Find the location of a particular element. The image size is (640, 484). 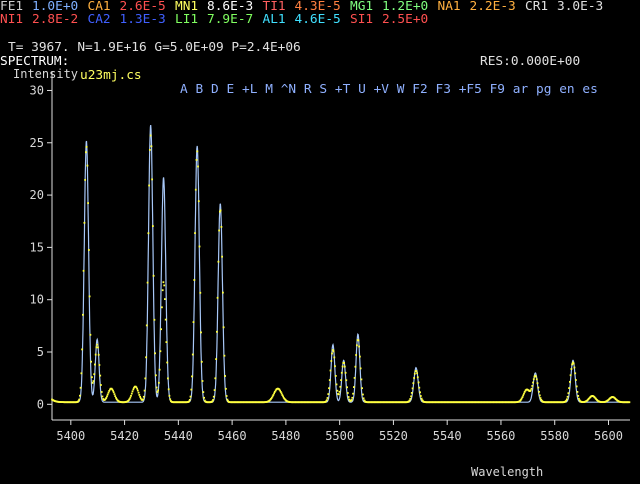

element-cr1-name: CR1 is located at coordinates (537, 7).